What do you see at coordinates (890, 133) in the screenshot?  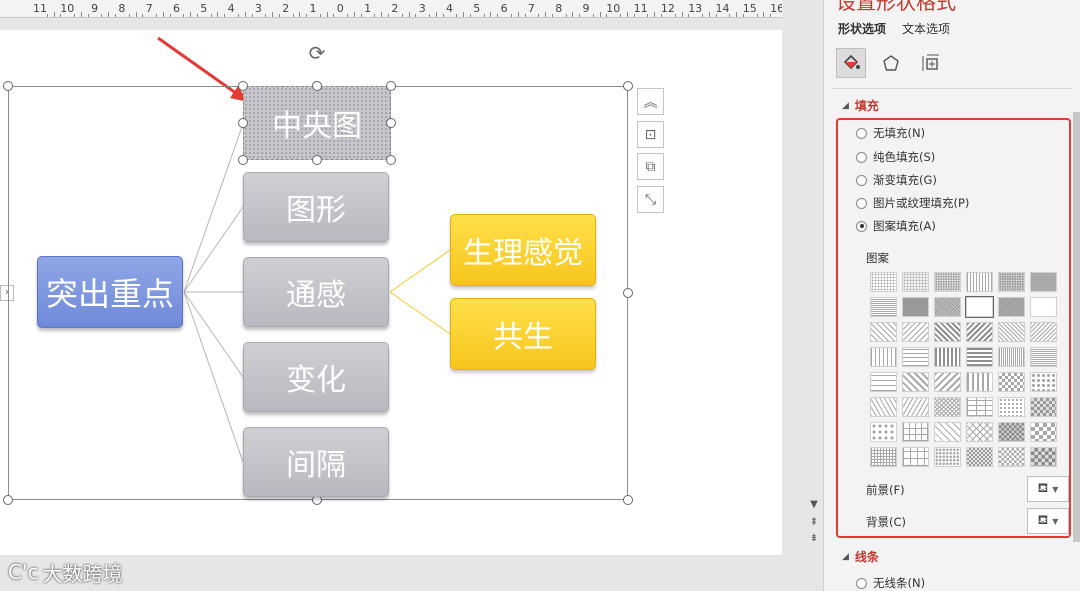 I see `fill-option-none: 无填充(N)` at bounding box center [890, 133].